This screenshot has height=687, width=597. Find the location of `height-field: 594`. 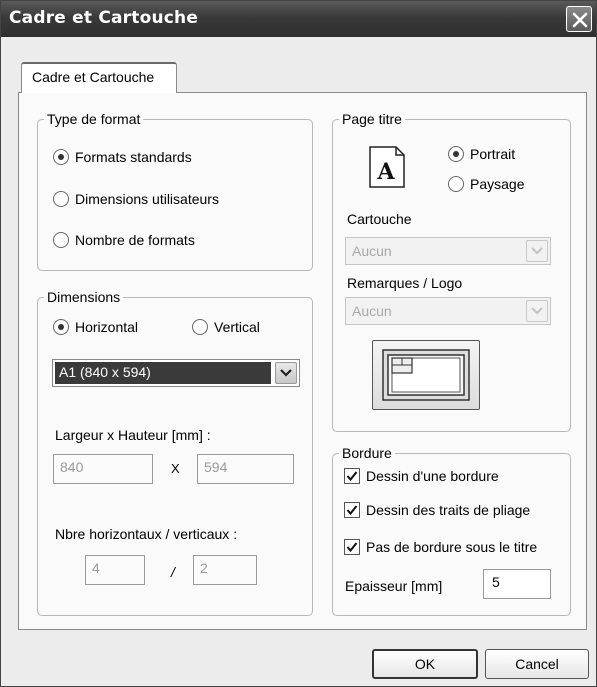

height-field: 594 is located at coordinates (245, 469).